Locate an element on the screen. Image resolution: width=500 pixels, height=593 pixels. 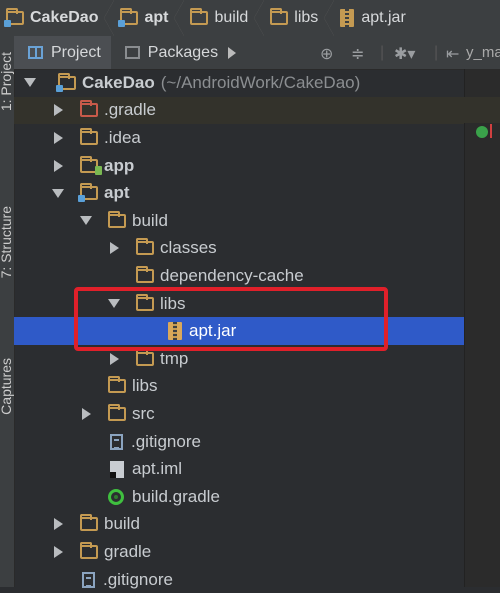
excluded-folder-icon is located at coordinates (89, 109).